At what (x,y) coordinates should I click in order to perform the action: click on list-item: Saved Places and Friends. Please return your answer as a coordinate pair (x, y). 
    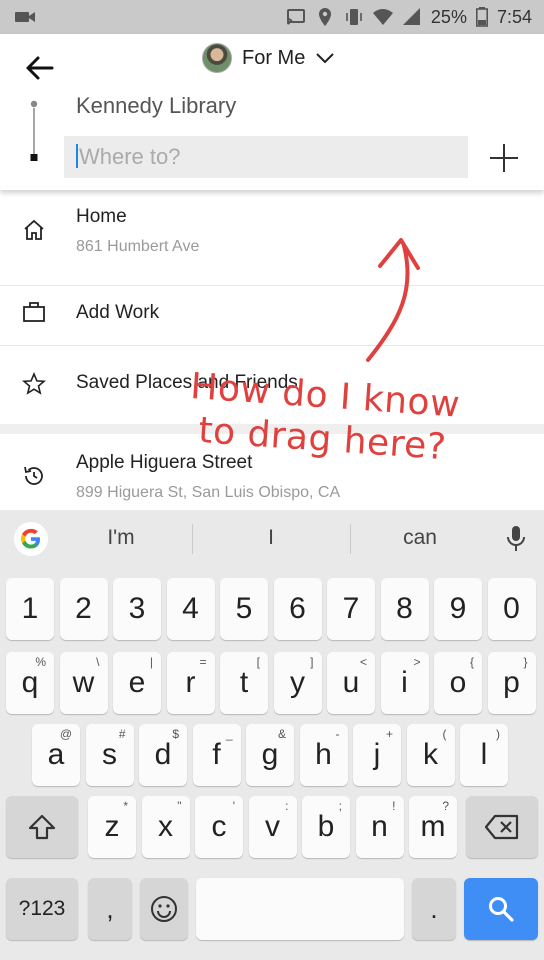
    Looking at the image, I should click on (272, 385).